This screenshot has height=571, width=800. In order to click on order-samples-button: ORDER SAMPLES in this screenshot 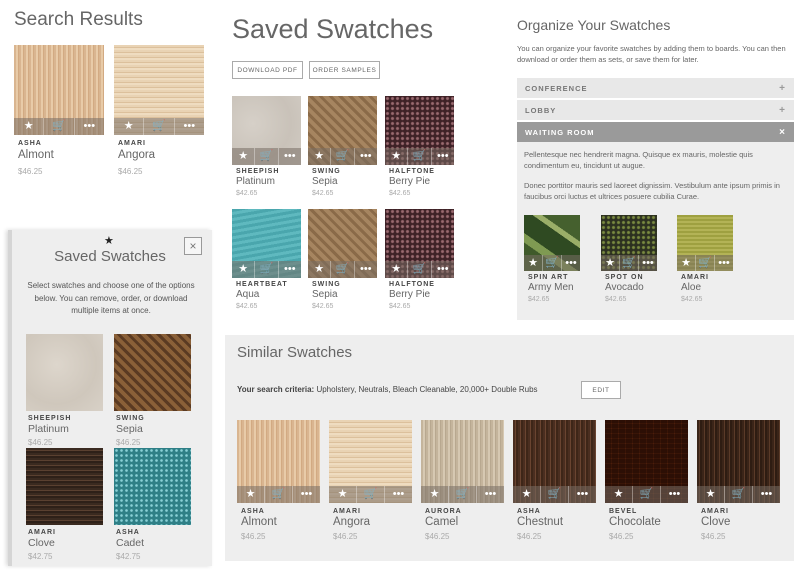, I will do `click(344, 70)`.